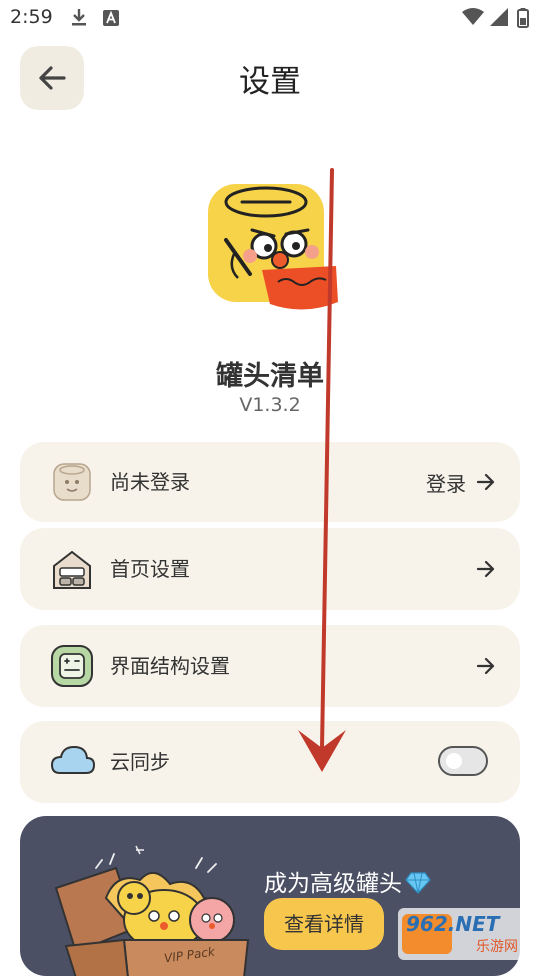  What do you see at coordinates (270, 482) in the screenshot?
I see `login-row: 尚未登录 登录` at bounding box center [270, 482].